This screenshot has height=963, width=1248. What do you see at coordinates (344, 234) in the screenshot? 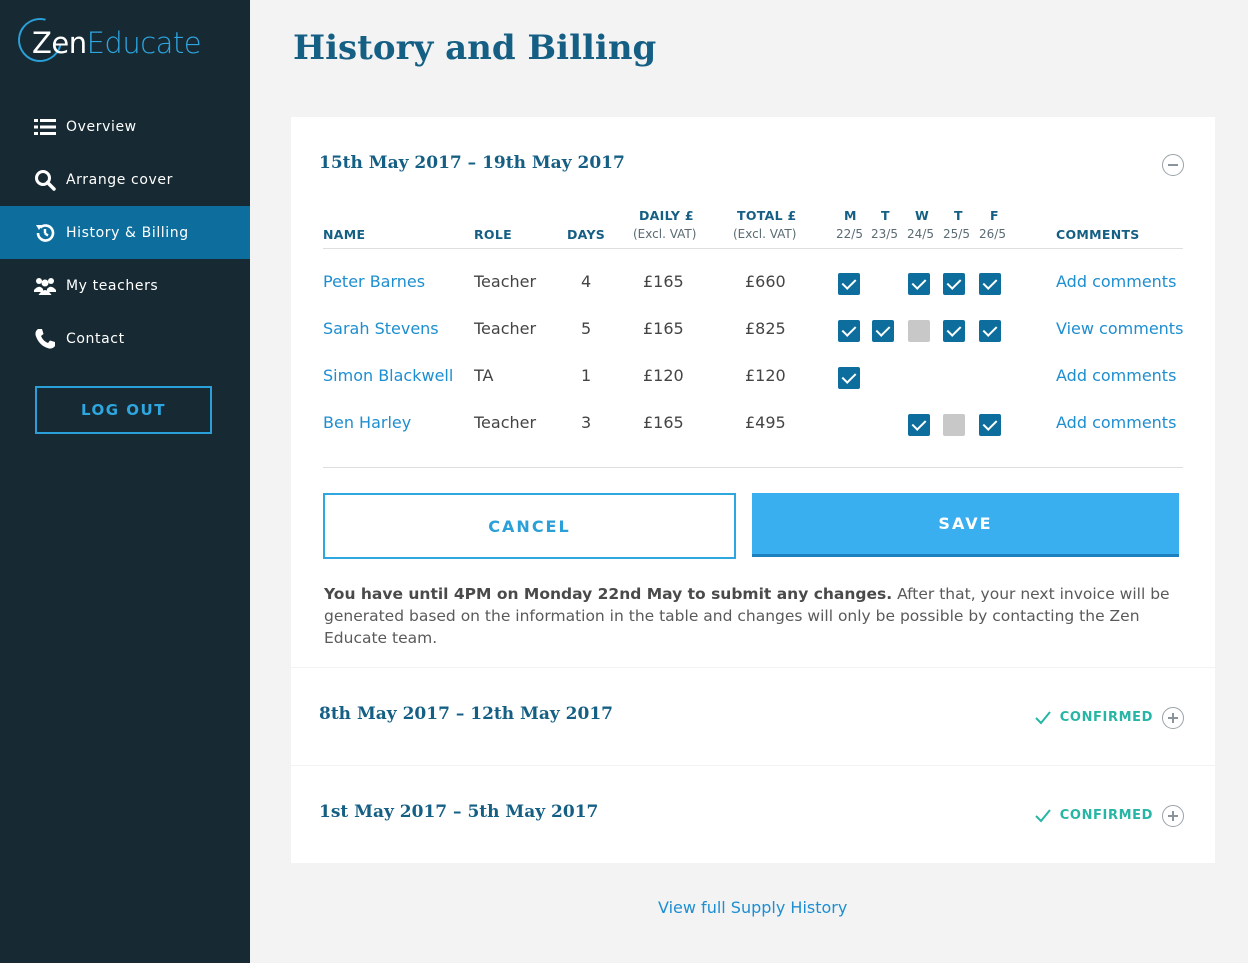
I see `header-name: NAME` at bounding box center [344, 234].